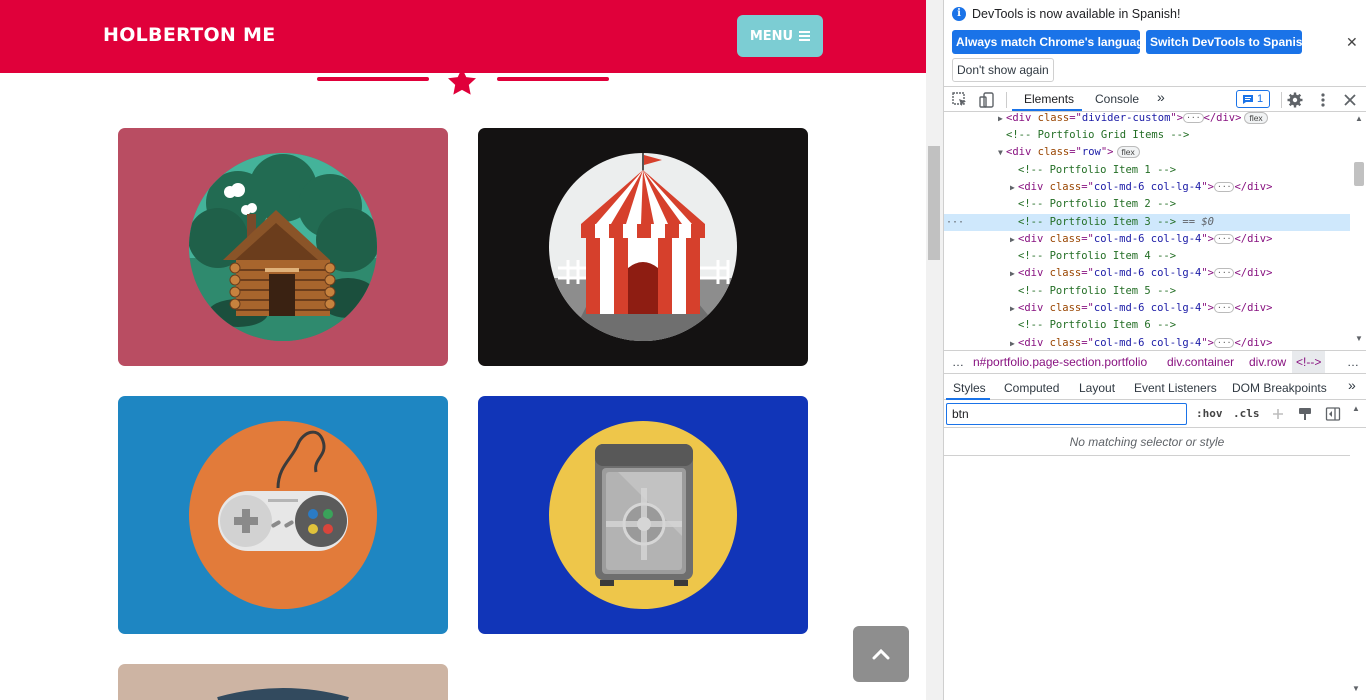  What do you see at coordinates (934, 203) in the screenshot?
I see `page-scrollbar-thumb` at bounding box center [934, 203].